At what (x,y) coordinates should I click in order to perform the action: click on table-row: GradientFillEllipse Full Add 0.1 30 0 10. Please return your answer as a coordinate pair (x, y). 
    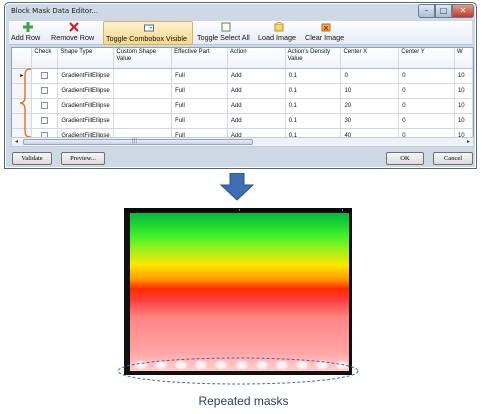
    Looking at the image, I should click on (243, 121).